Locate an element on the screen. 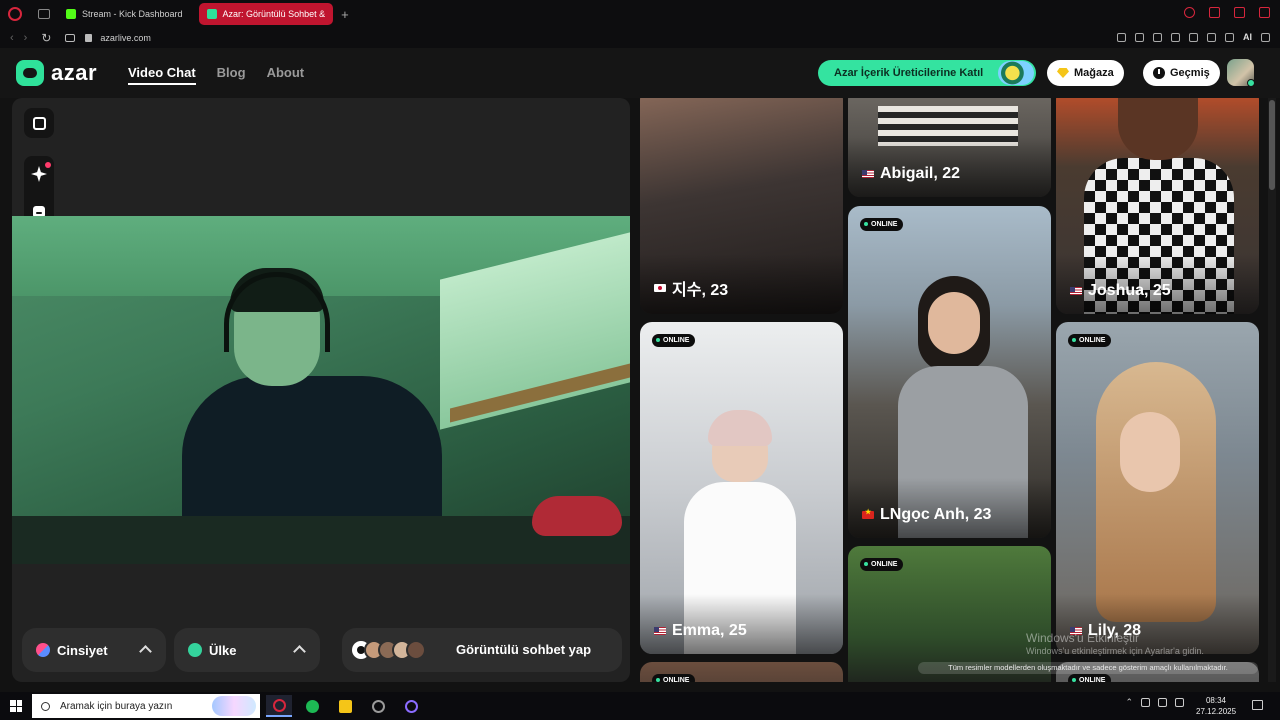  reload-icon: ↻ is located at coordinates (46, 38).